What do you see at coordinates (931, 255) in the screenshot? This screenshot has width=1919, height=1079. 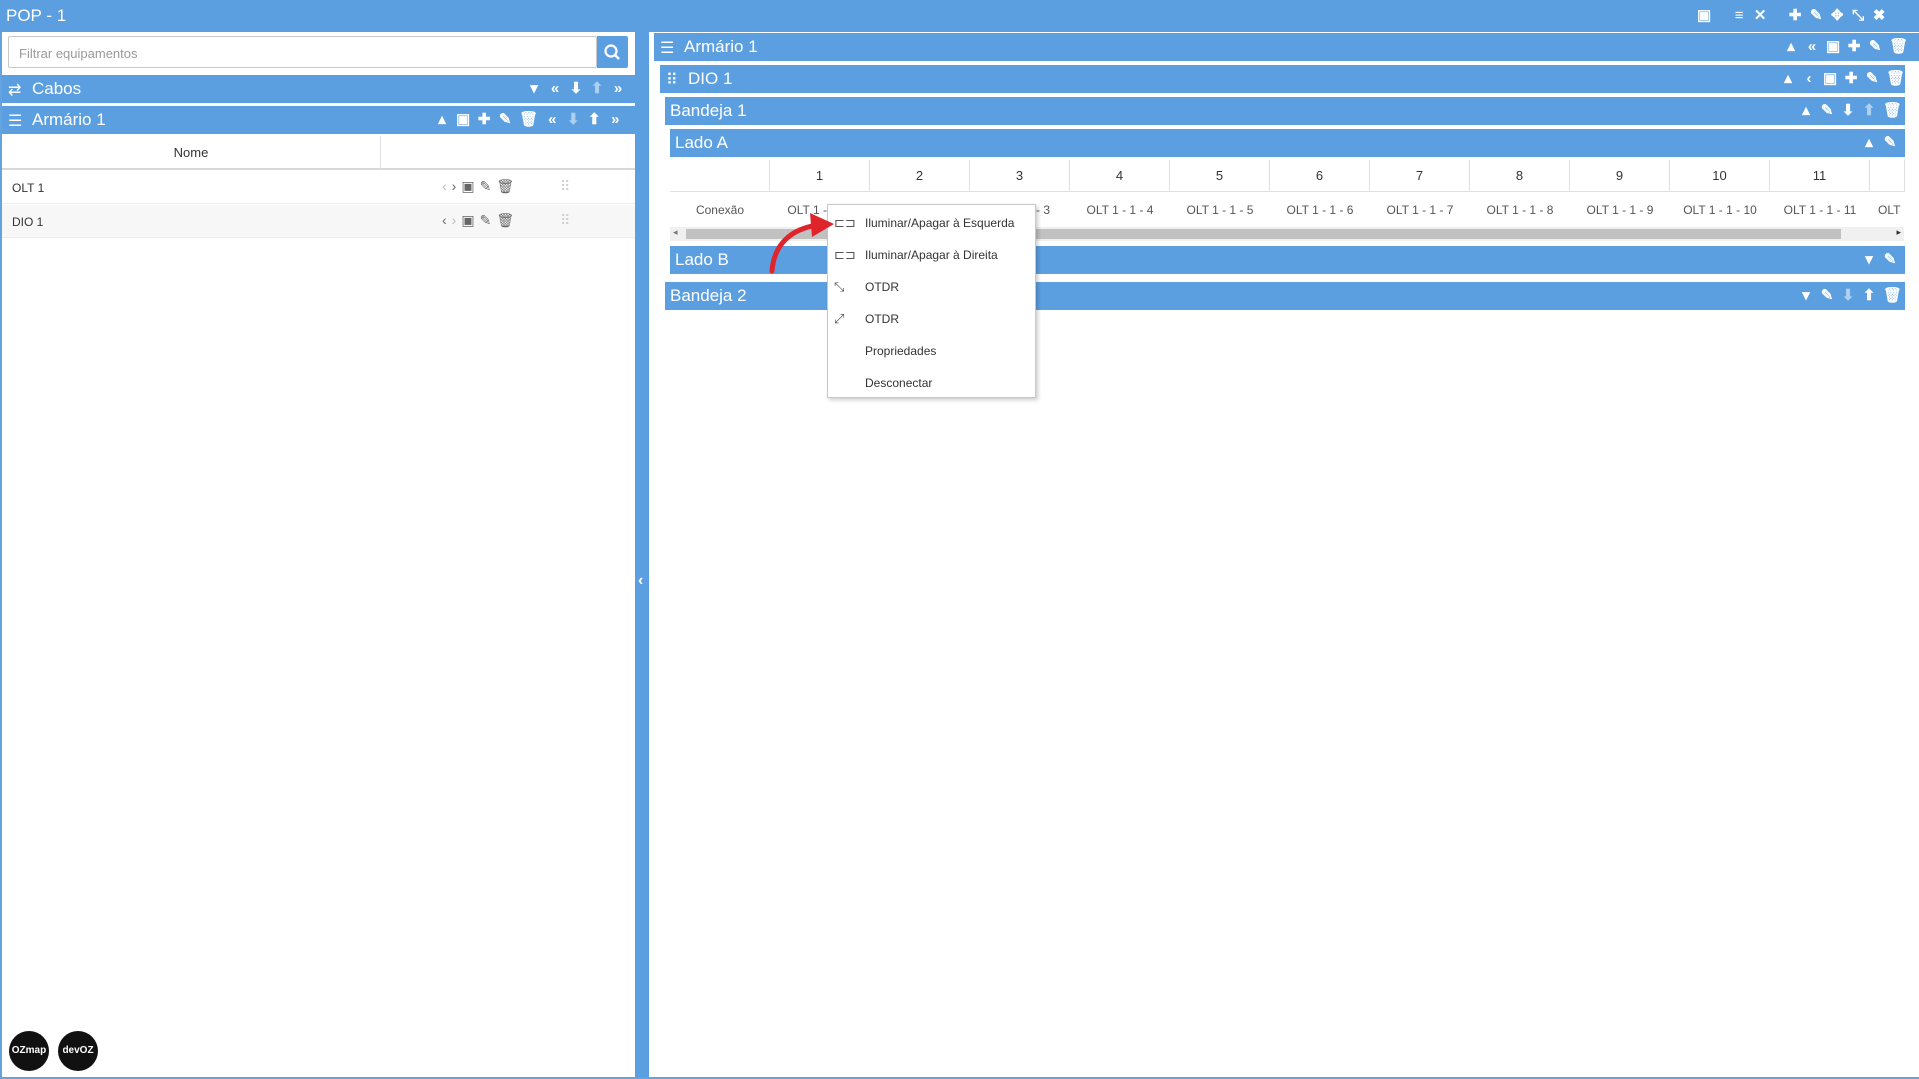 I see `menu-item-light-right: ⊏⊐ Iluminar/Apagar à Direita` at bounding box center [931, 255].